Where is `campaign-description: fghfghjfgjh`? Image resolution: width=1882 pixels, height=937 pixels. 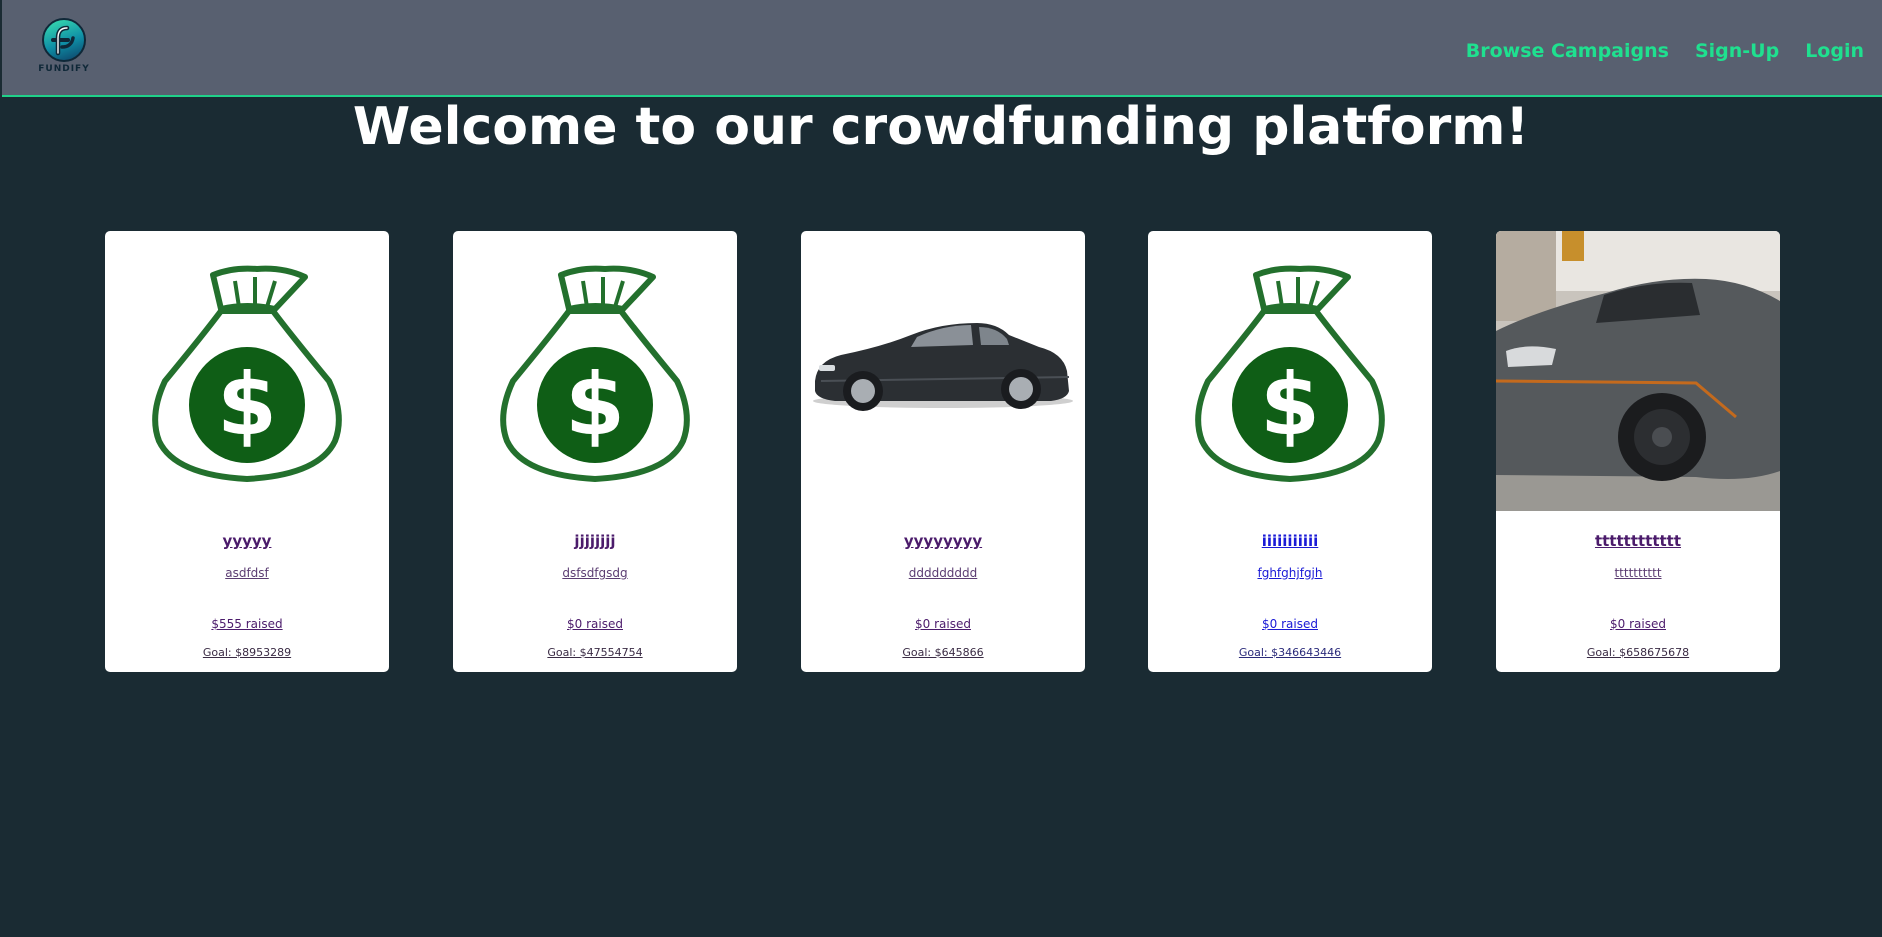
campaign-description: fghfghjfgjh is located at coordinates (1290, 573).